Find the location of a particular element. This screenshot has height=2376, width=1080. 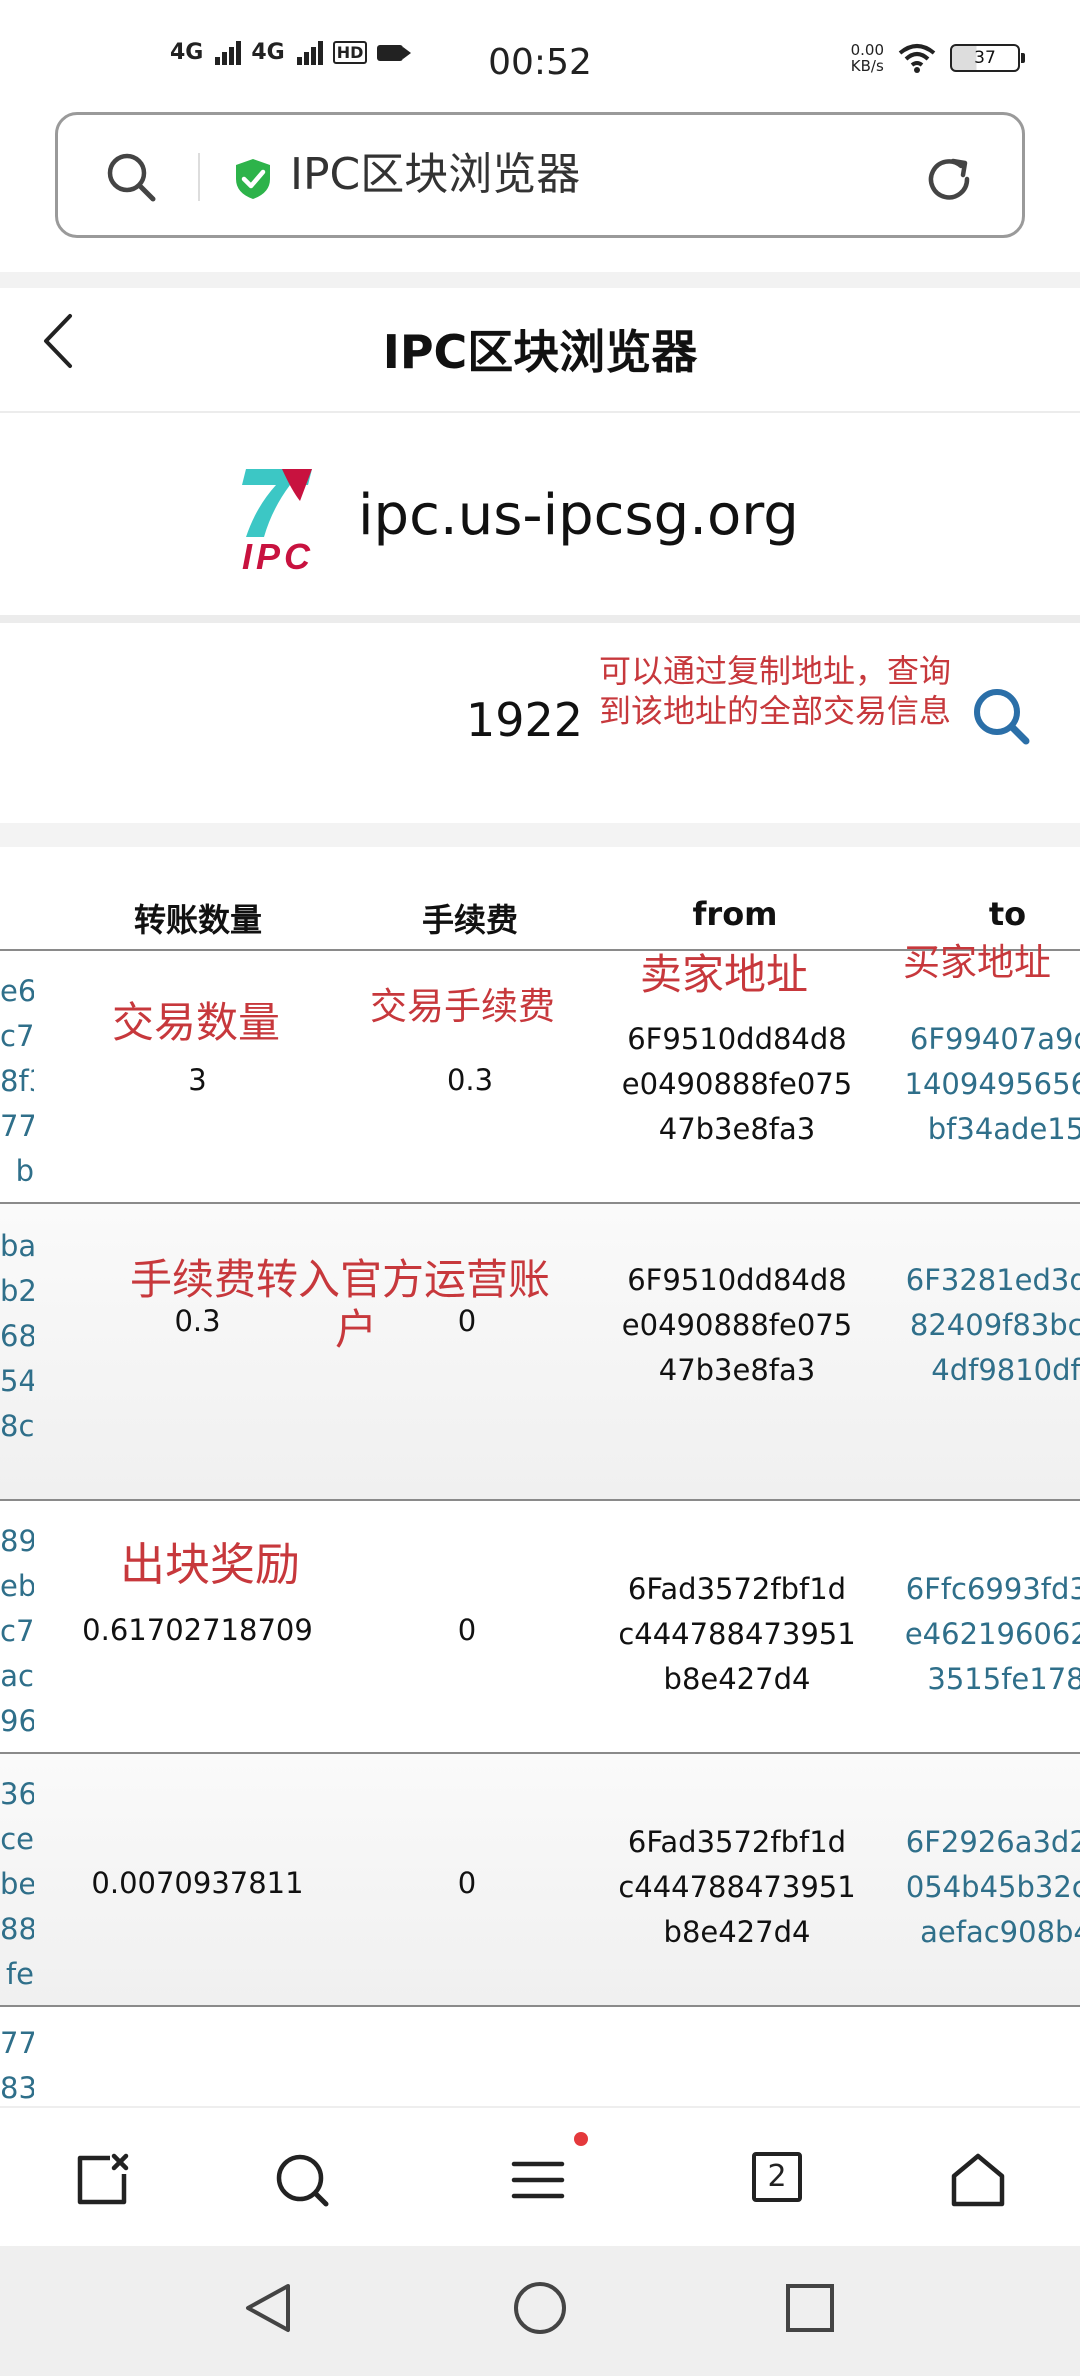

column-header-to: to is located at coordinates (1007, 914).